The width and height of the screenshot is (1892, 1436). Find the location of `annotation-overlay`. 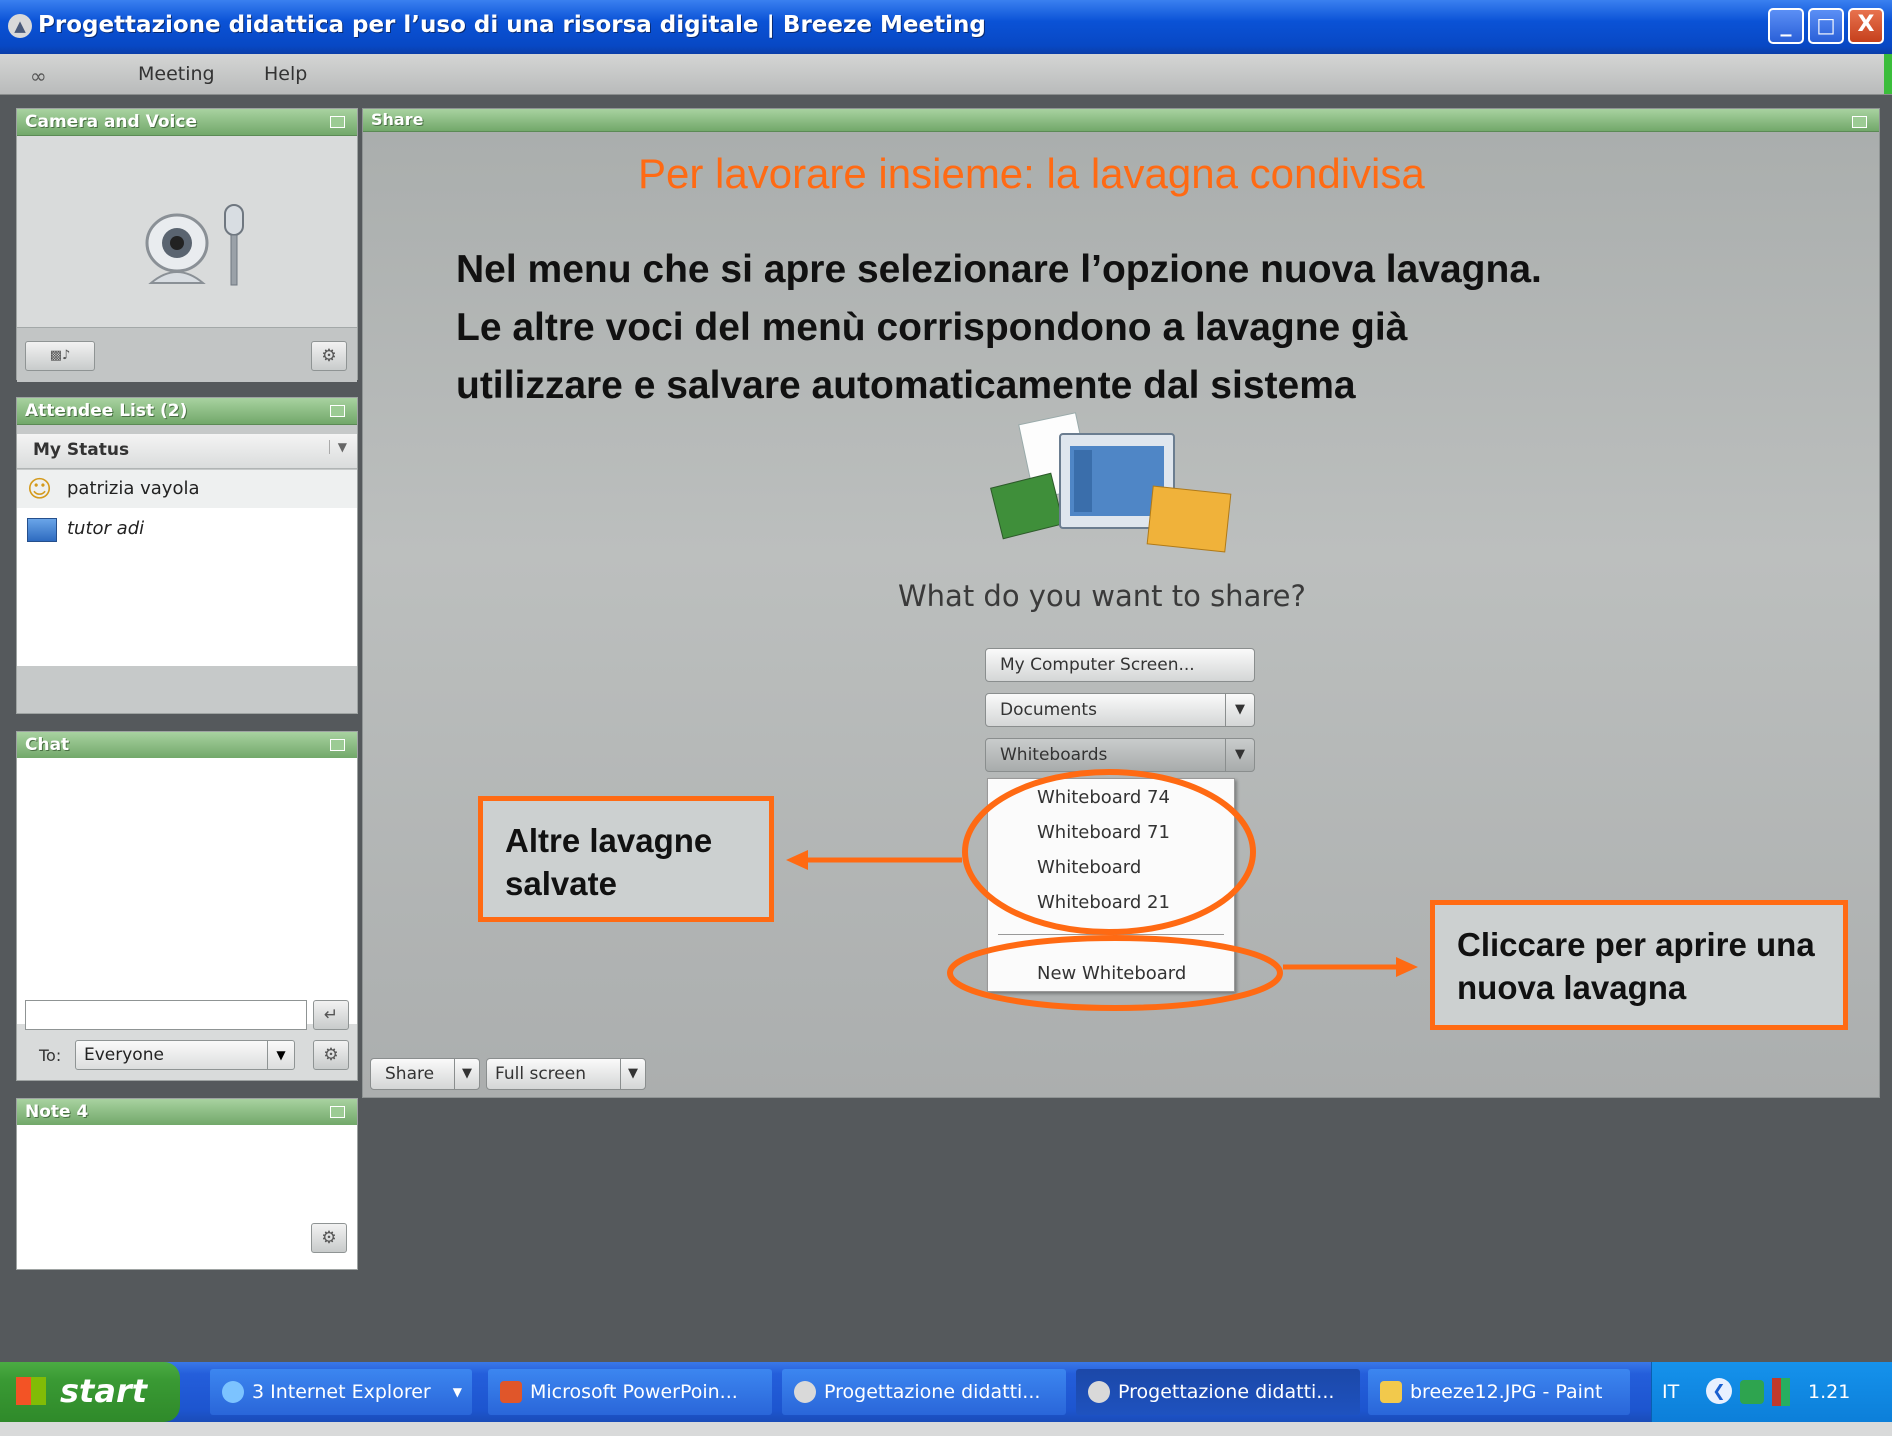

annotation-overlay is located at coordinates (1102, 890).